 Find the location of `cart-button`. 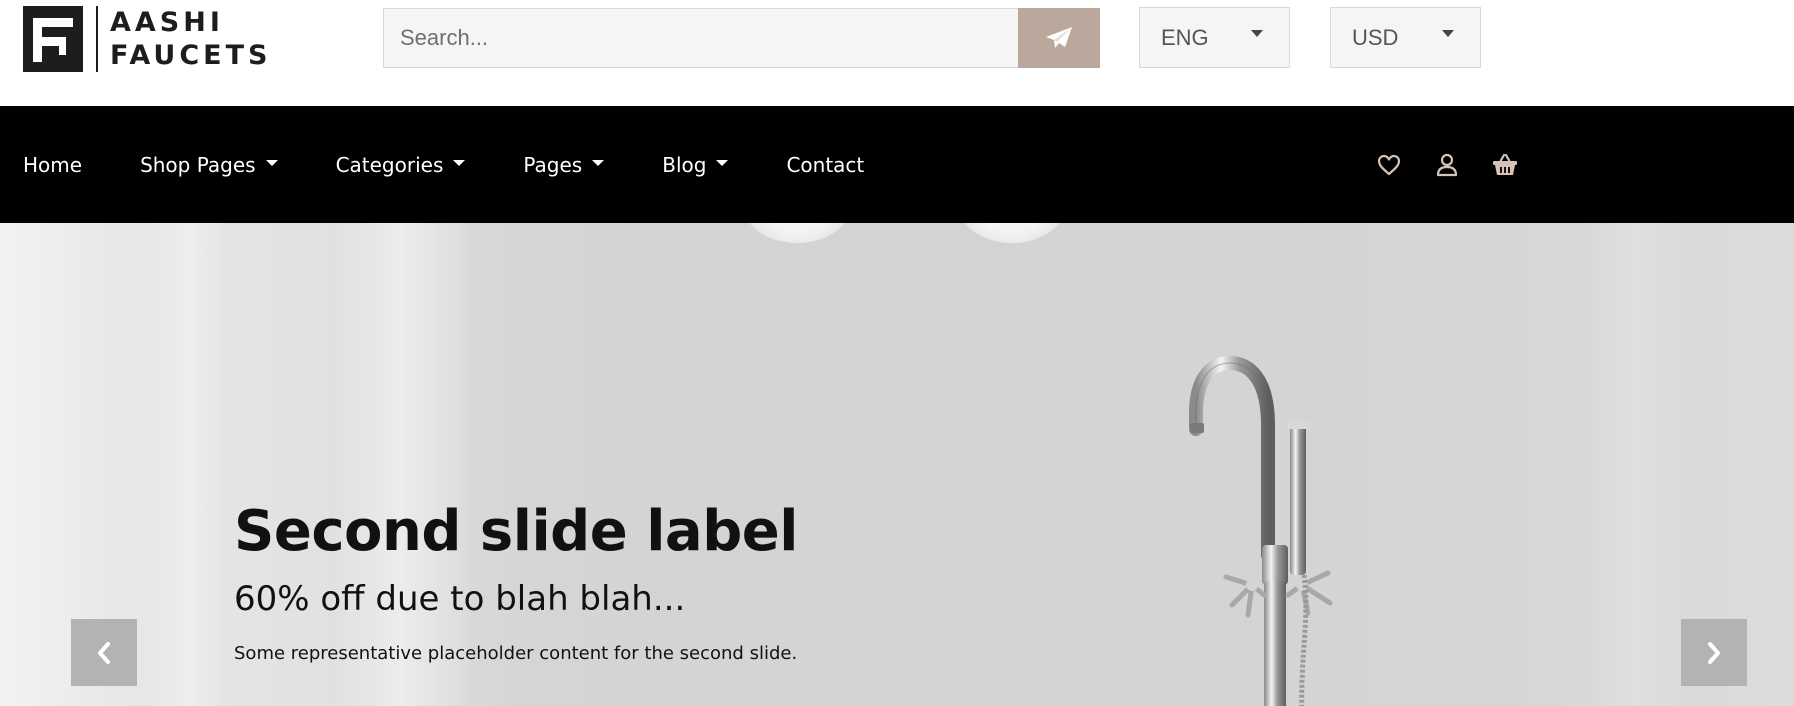

cart-button is located at coordinates (1505, 165).